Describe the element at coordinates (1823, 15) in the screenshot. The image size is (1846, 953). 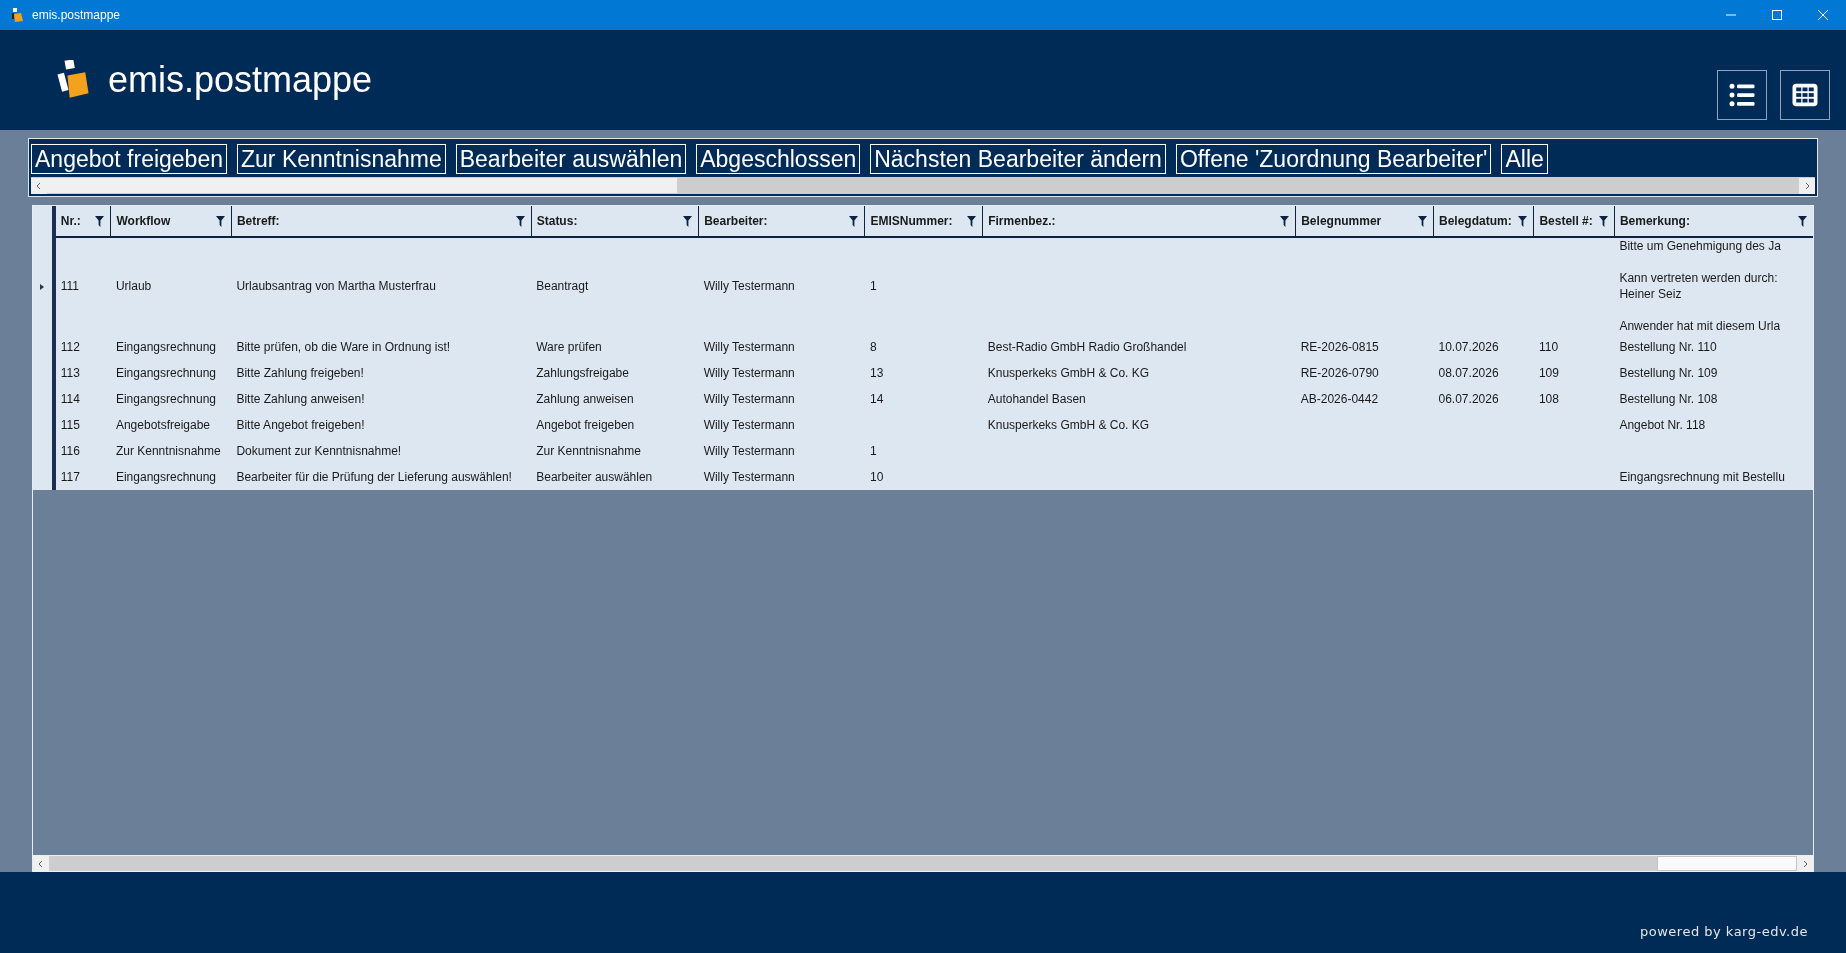
I see `close-icon` at that location.